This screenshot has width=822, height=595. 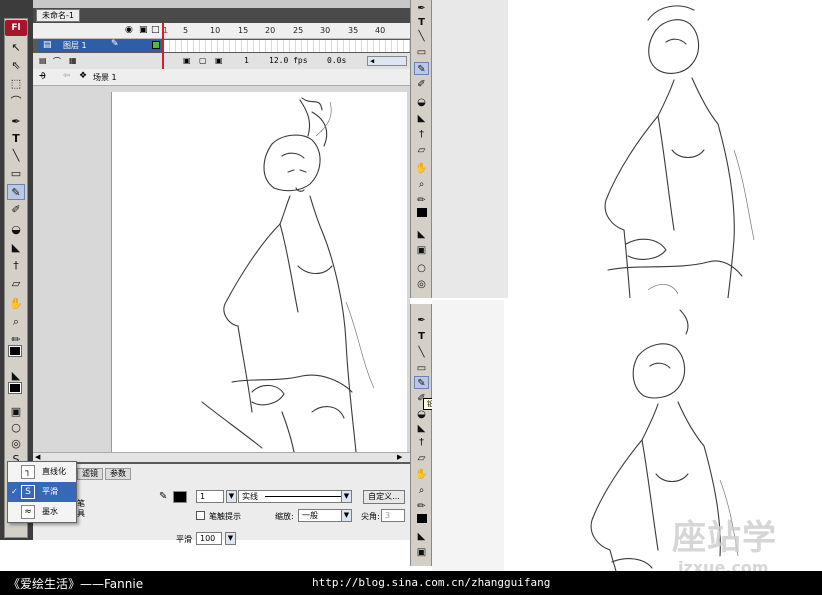 What do you see at coordinates (143, 30) in the screenshot?
I see `lock-icon: ▣` at bounding box center [143, 30].